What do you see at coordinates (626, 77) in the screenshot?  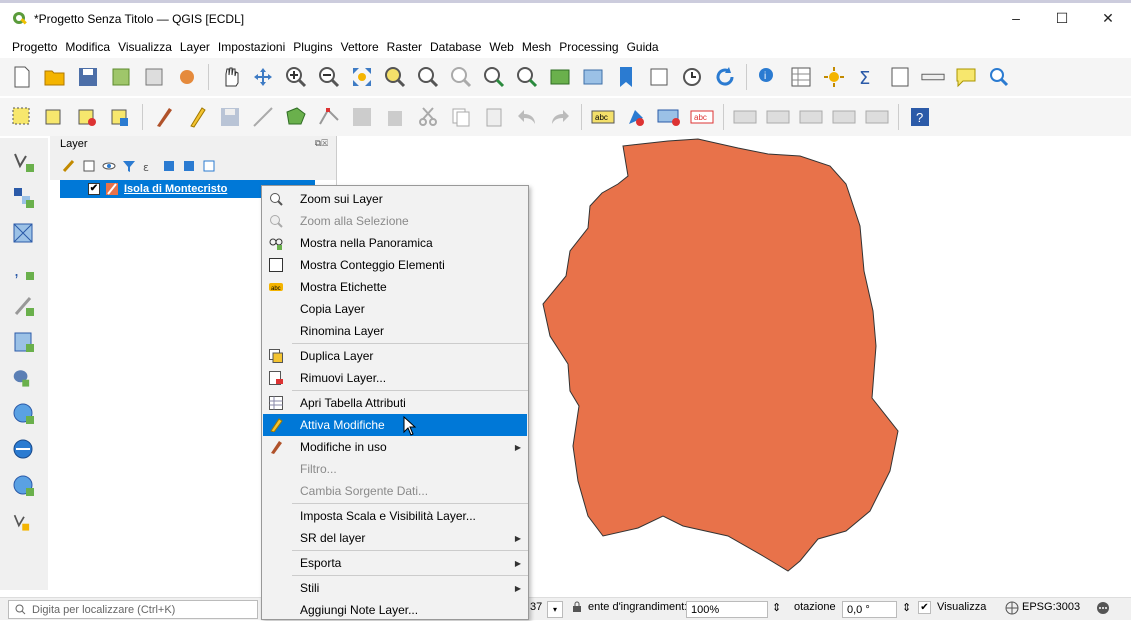 I see `new-bookmark-icon` at bounding box center [626, 77].